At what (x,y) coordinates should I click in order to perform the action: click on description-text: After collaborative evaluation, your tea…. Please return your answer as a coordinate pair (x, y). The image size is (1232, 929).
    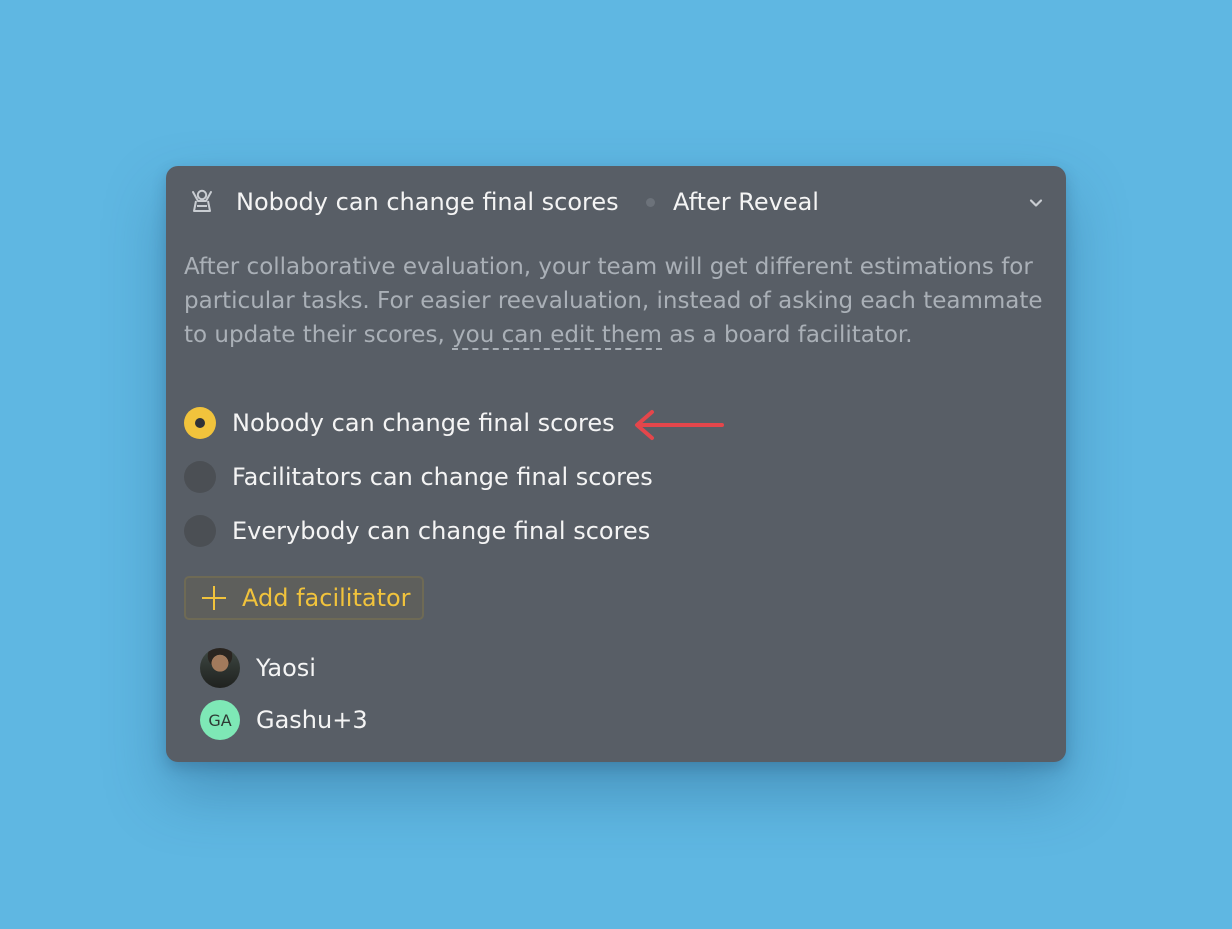
    Looking at the image, I should click on (618, 301).